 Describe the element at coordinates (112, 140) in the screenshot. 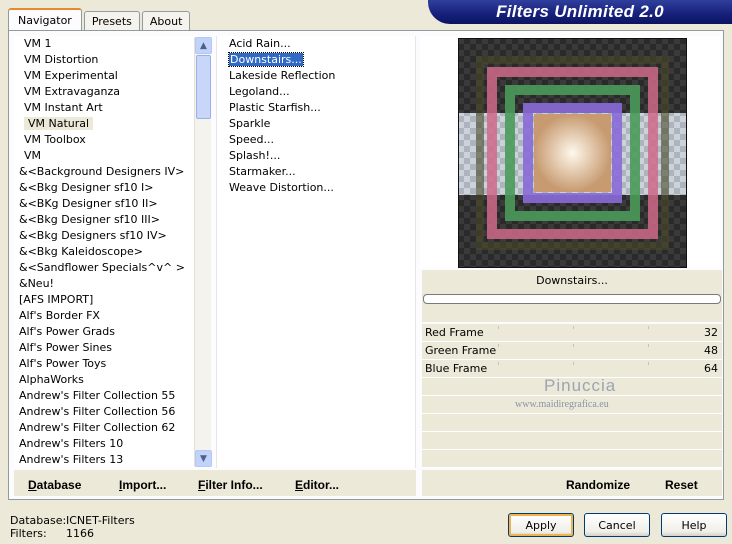

I see `category-item: VM Toolbox` at that location.